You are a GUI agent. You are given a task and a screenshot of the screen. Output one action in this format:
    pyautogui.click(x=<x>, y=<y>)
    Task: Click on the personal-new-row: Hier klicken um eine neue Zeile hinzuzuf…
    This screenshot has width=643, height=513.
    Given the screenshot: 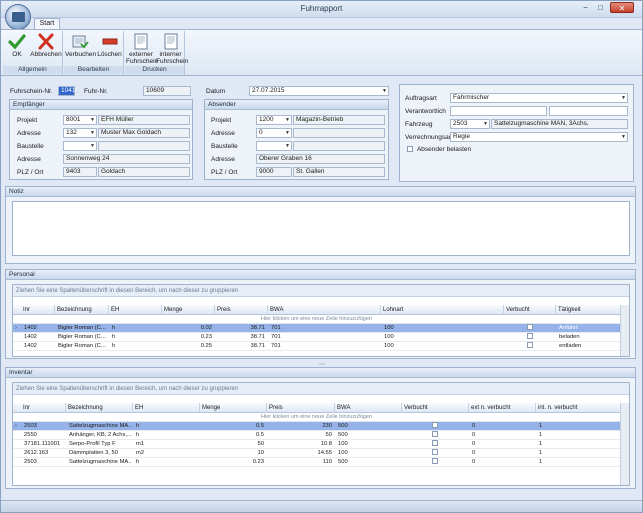 What is the action you would take?
    pyautogui.click(x=316, y=319)
    